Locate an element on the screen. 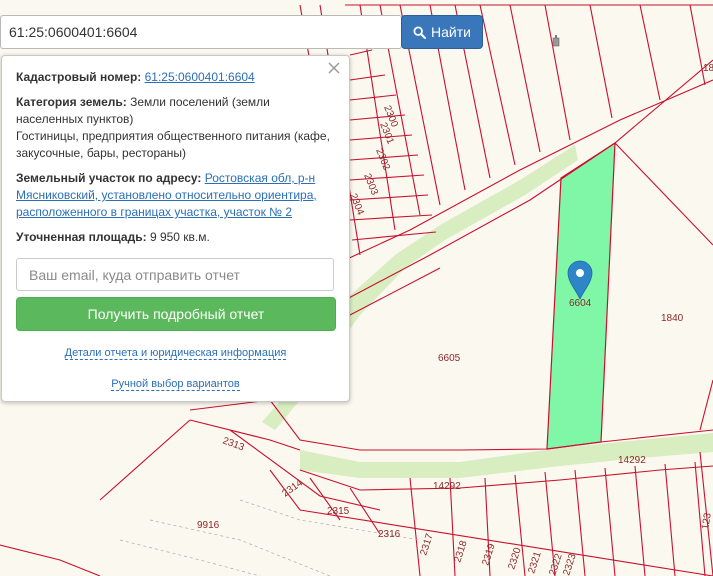 The image size is (713, 576). area-row: Уточненная площадь: 9 950 кв.м. is located at coordinates (175, 237).